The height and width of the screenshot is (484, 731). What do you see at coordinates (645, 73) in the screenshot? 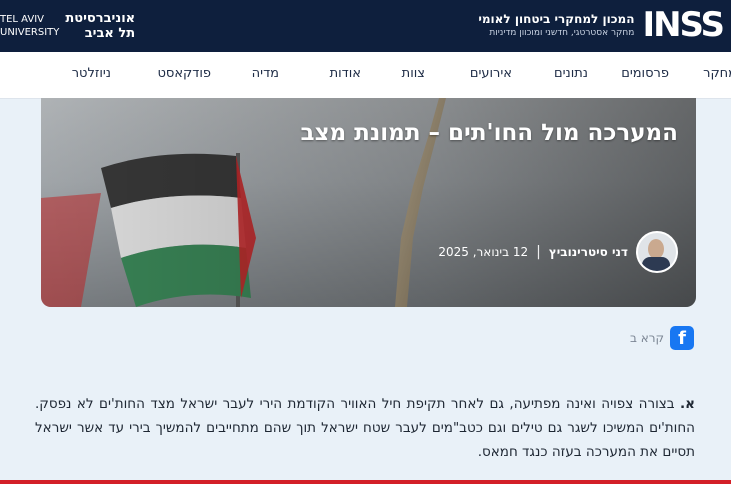
I see `nav-item-publications: פרסומים` at bounding box center [645, 73].